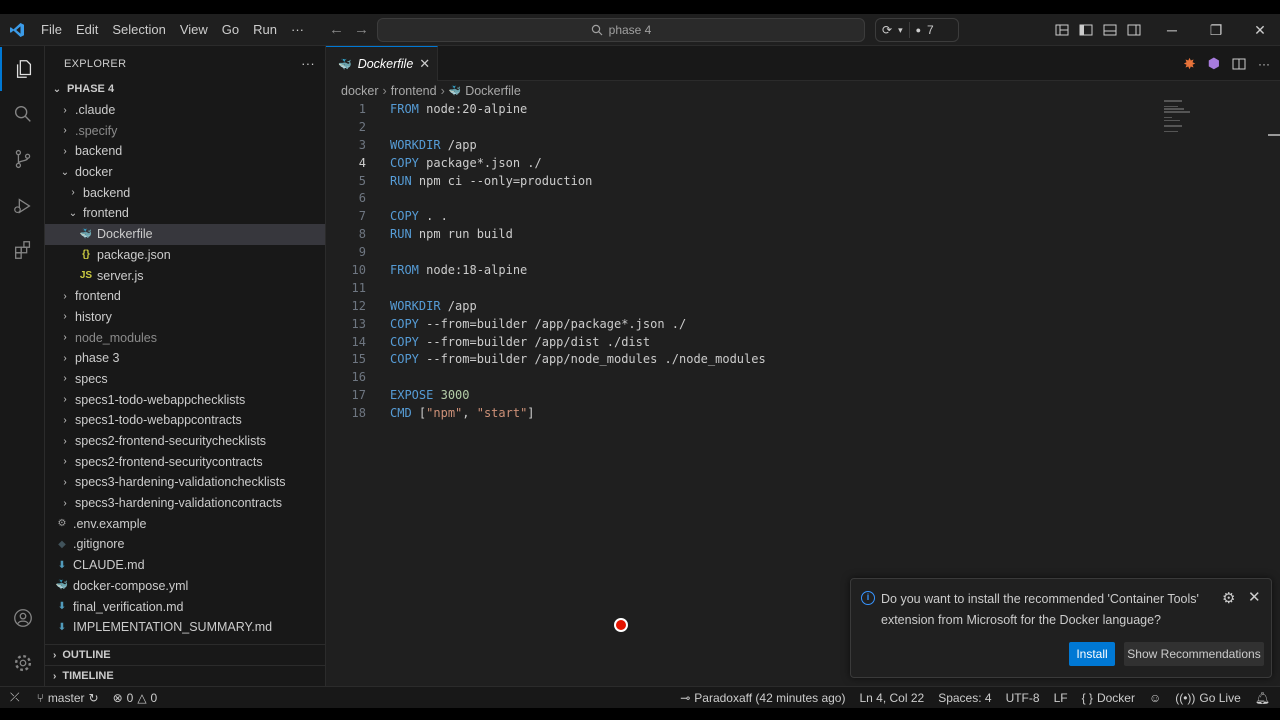  Describe the element at coordinates (1134, 30) in the screenshot. I see `toggle-secondary-sidebar-icon` at that location.